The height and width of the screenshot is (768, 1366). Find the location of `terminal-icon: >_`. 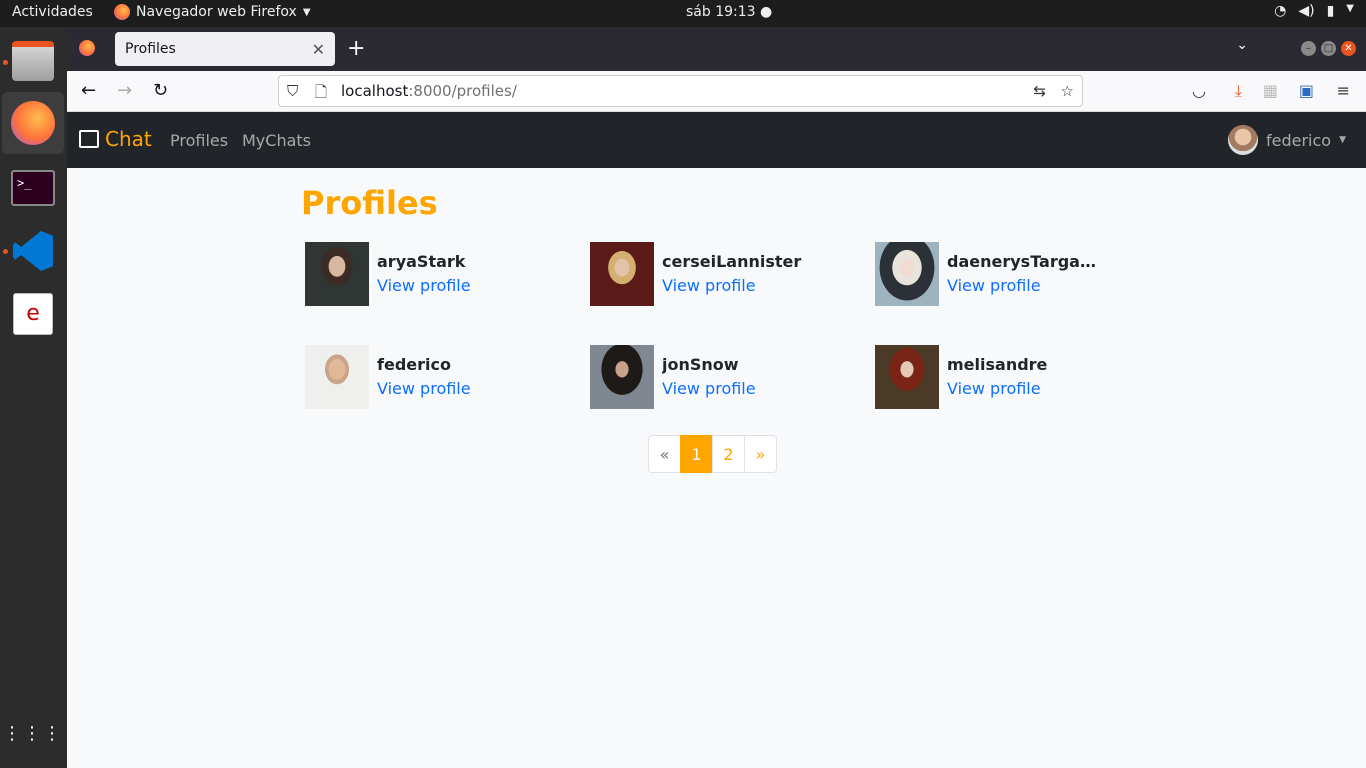

terminal-icon: >_ is located at coordinates (33, 188).